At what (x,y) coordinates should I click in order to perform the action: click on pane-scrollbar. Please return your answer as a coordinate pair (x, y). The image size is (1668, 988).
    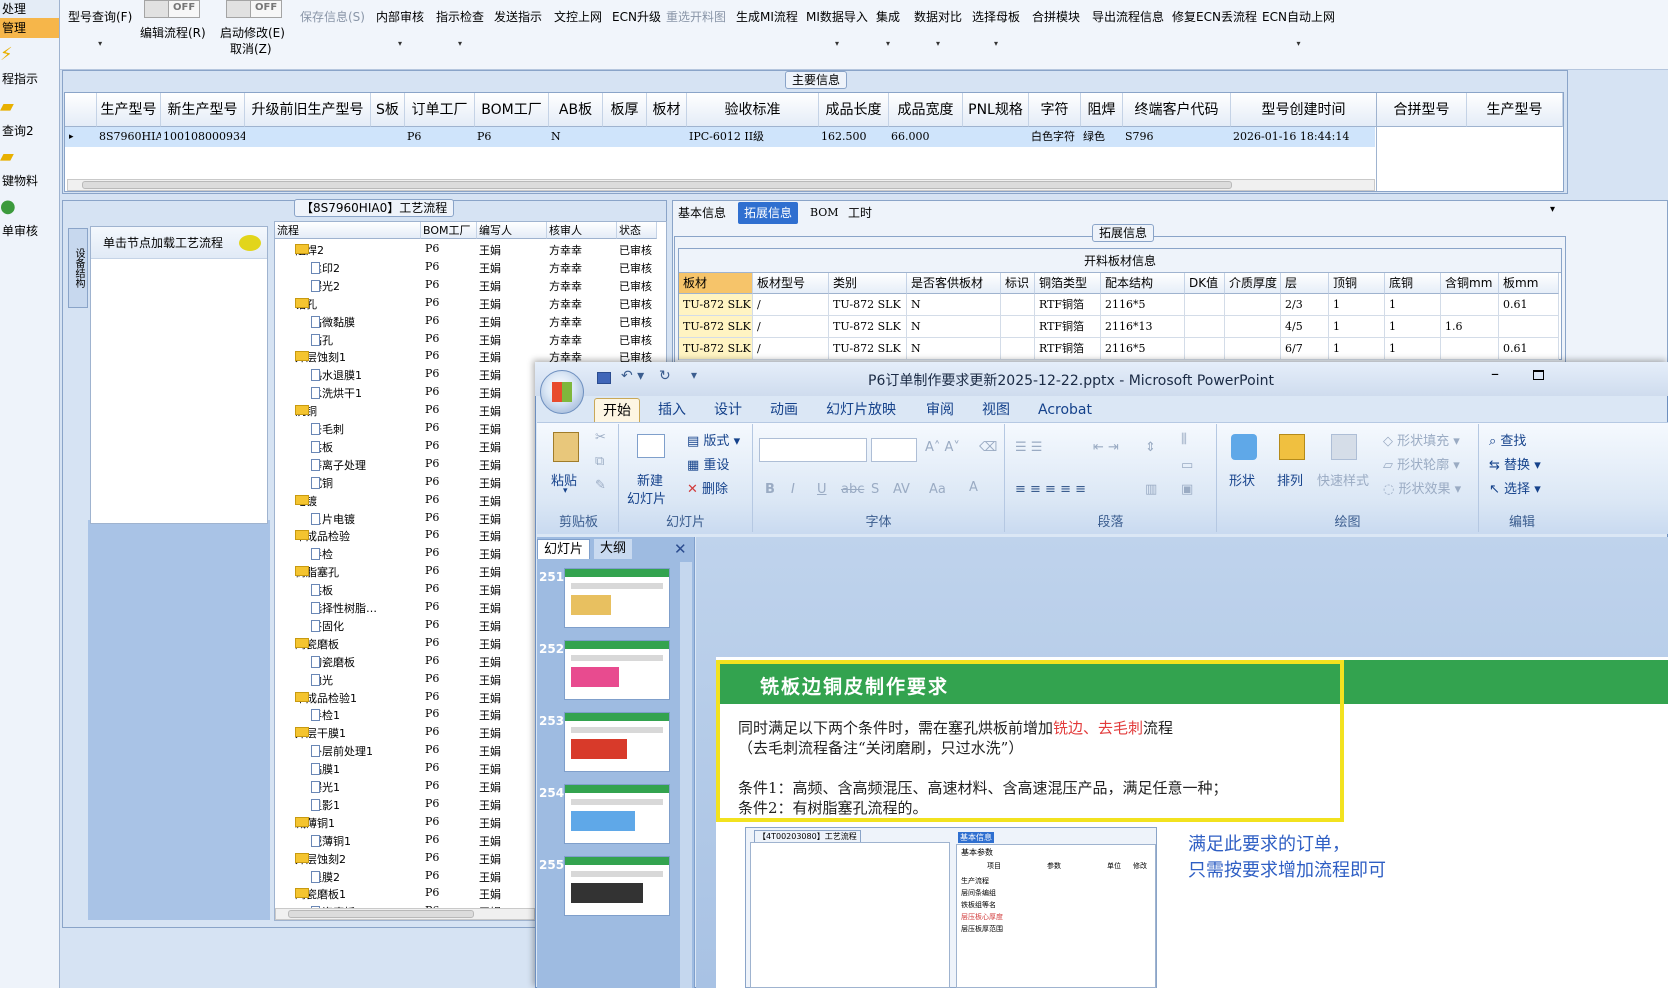
    Looking at the image, I should click on (686, 775).